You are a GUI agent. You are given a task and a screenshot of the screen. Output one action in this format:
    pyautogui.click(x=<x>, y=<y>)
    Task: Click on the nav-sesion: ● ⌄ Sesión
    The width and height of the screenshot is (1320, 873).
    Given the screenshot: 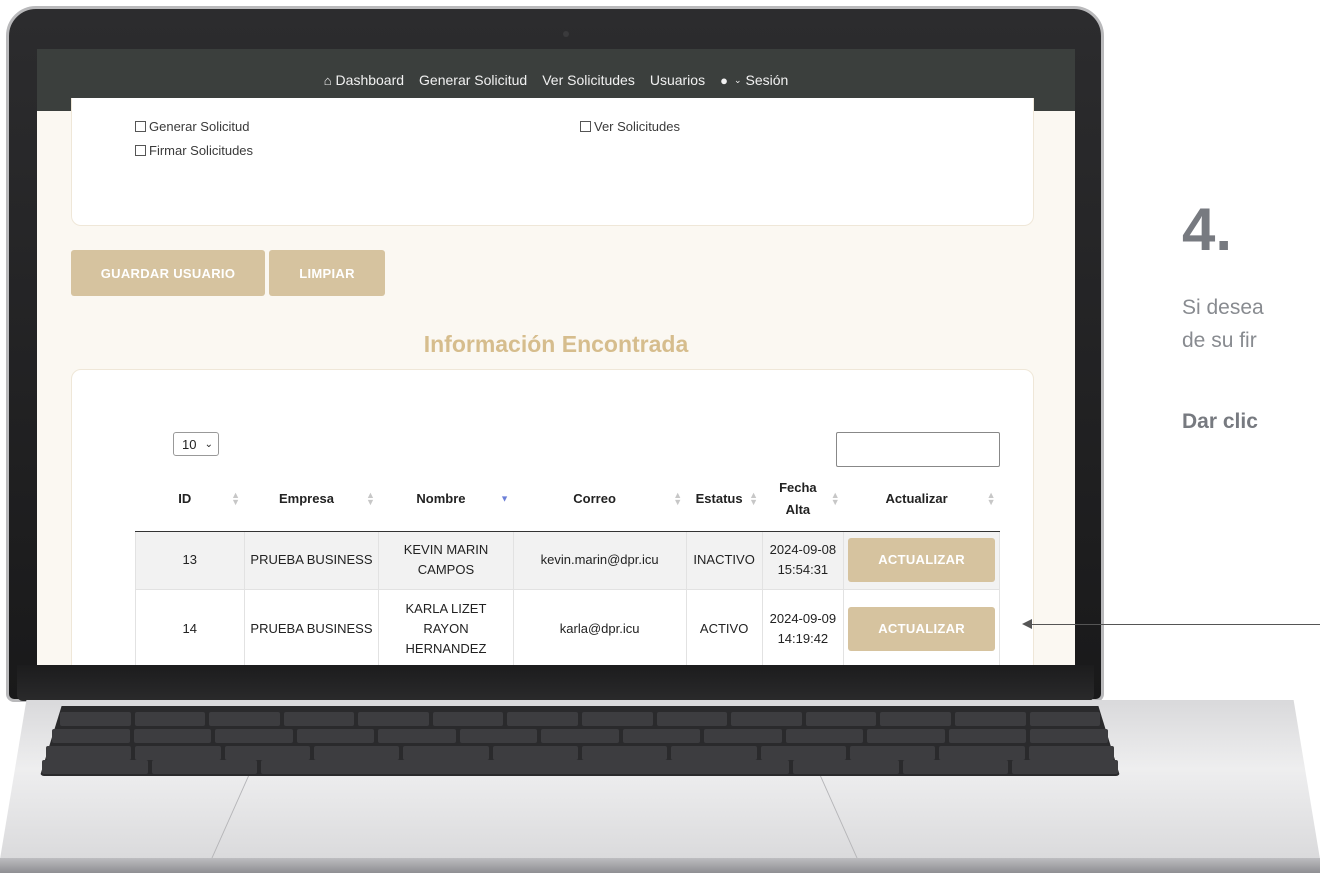 What is the action you would take?
    pyautogui.click(x=754, y=80)
    